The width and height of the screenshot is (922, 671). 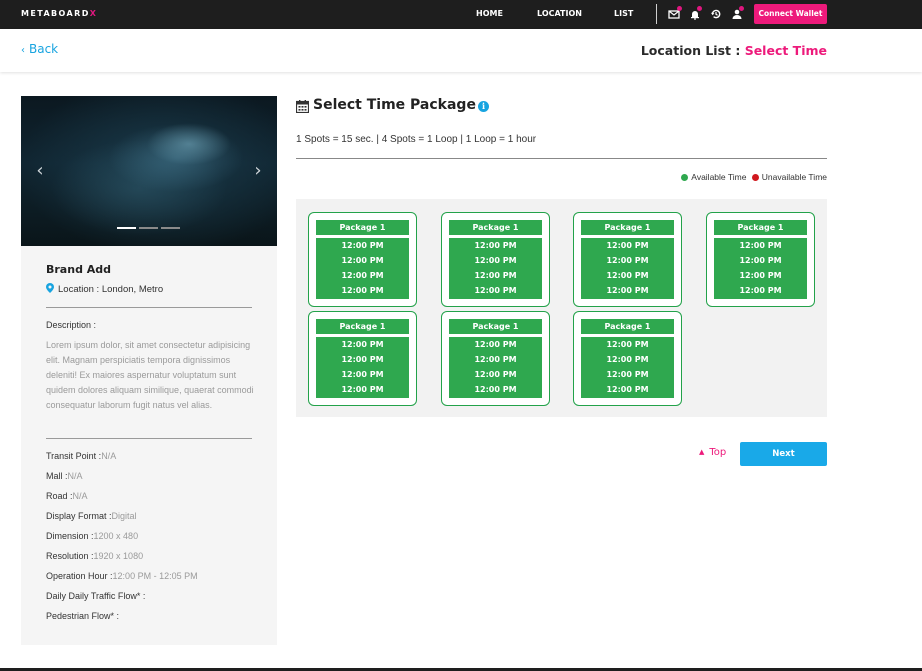 I want to click on divider, so click(x=149, y=438).